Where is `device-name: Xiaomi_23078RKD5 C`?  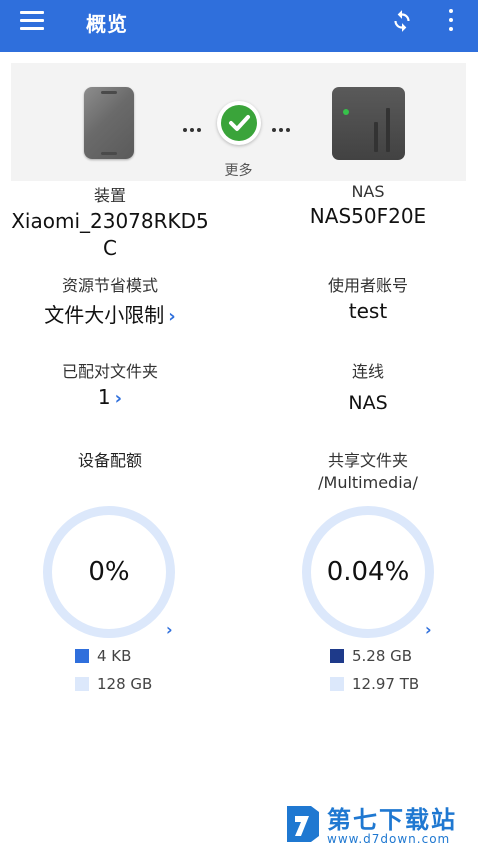 device-name: Xiaomi_23078RKD5 C is located at coordinates (110, 234).